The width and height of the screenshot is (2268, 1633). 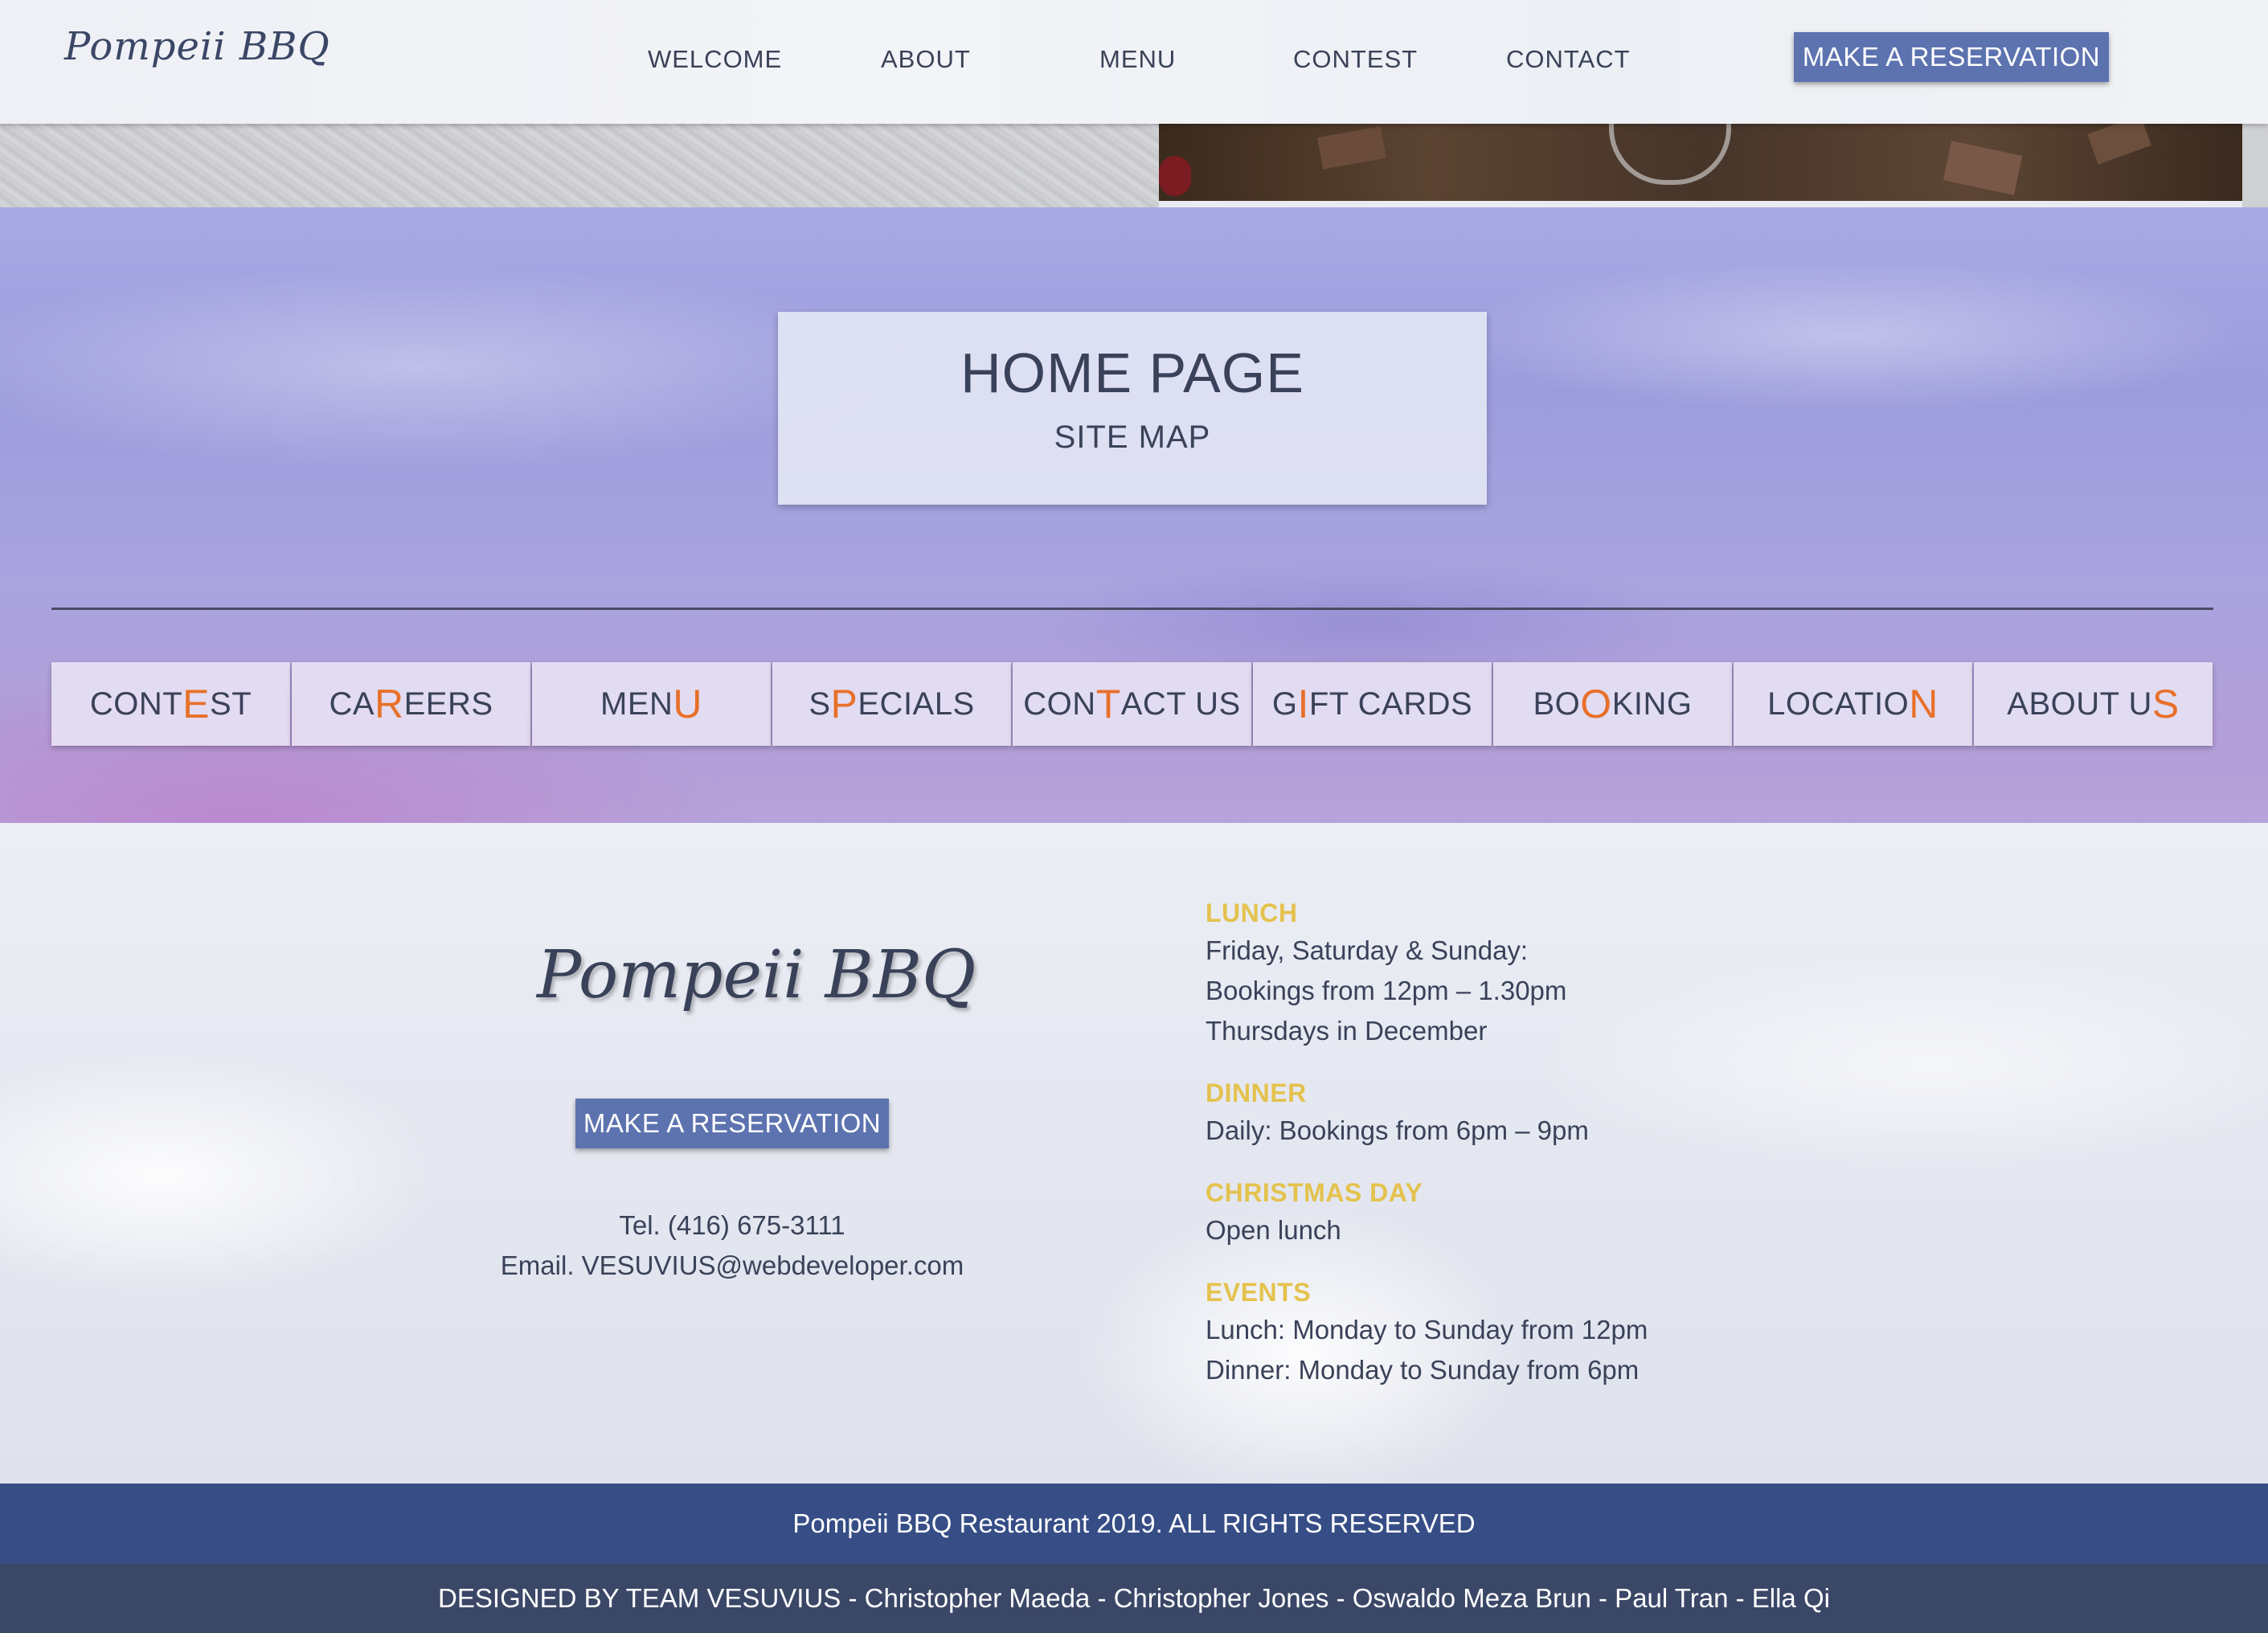 I want to click on food-photo-image, so click(x=1700, y=158).